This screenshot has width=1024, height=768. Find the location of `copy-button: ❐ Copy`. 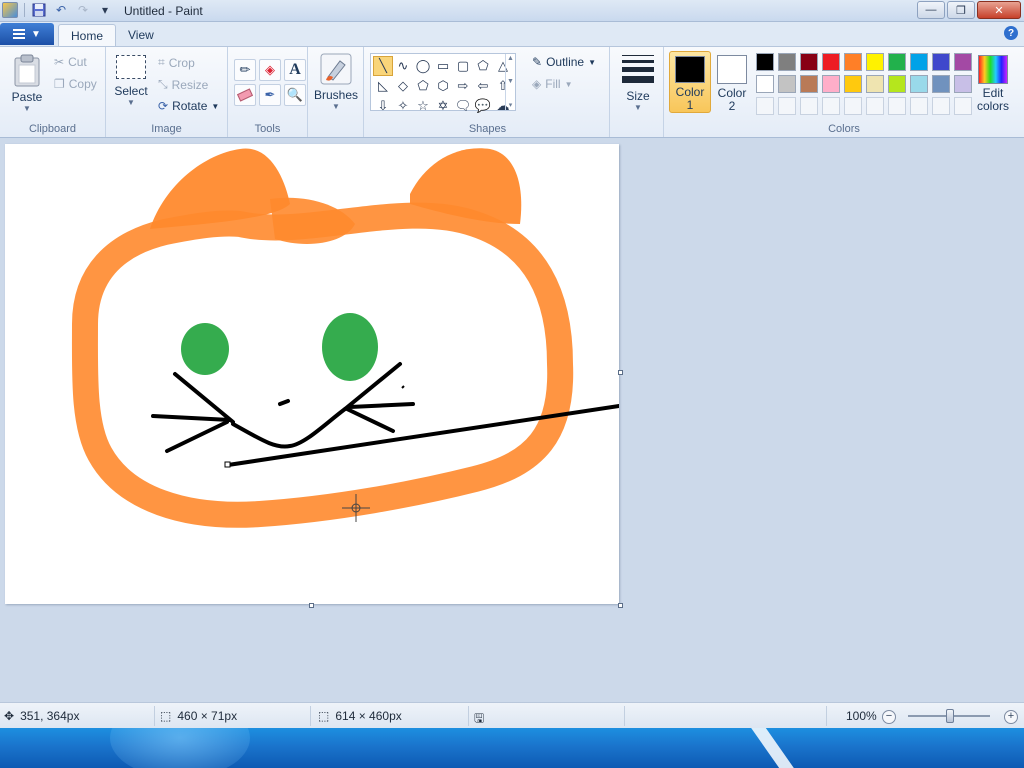

copy-button: ❐ Copy is located at coordinates (75, 84).